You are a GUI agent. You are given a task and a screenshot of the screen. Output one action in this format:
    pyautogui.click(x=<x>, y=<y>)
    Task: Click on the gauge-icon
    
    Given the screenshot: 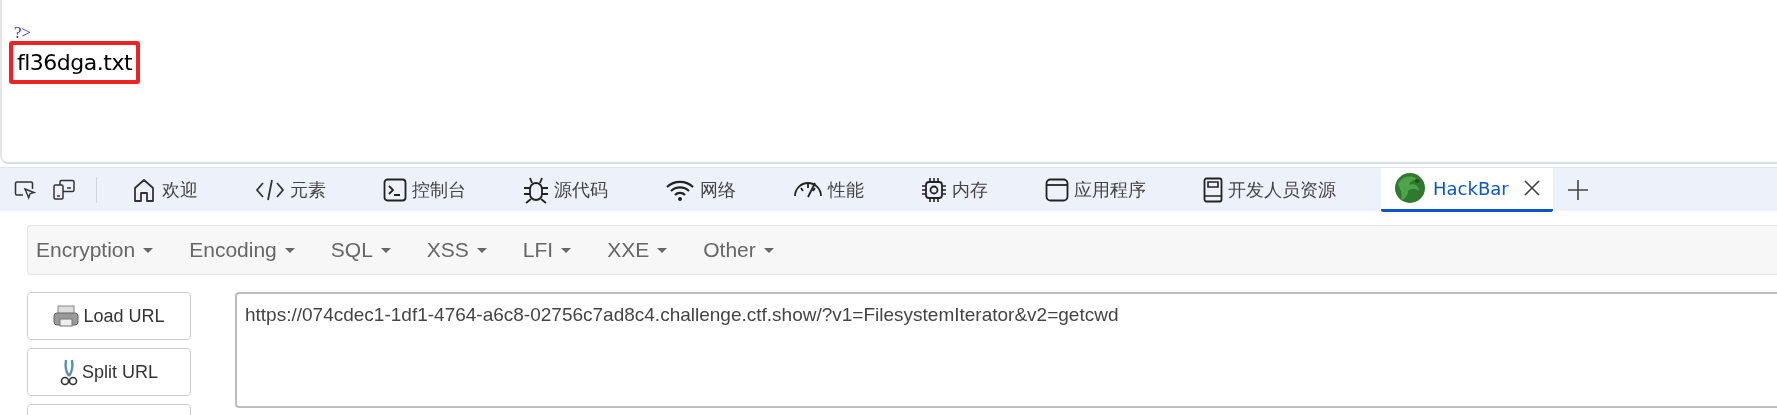 What is the action you would take?
    pyautogui.click(x=808, y=189)
    